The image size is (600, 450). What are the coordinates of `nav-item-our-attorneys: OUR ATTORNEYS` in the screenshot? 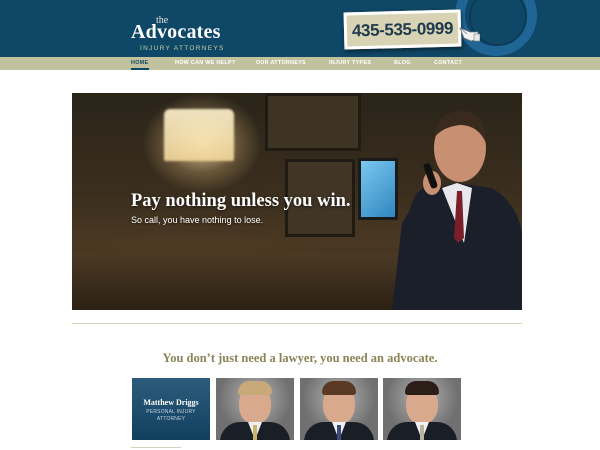 It's located at (281, 63).